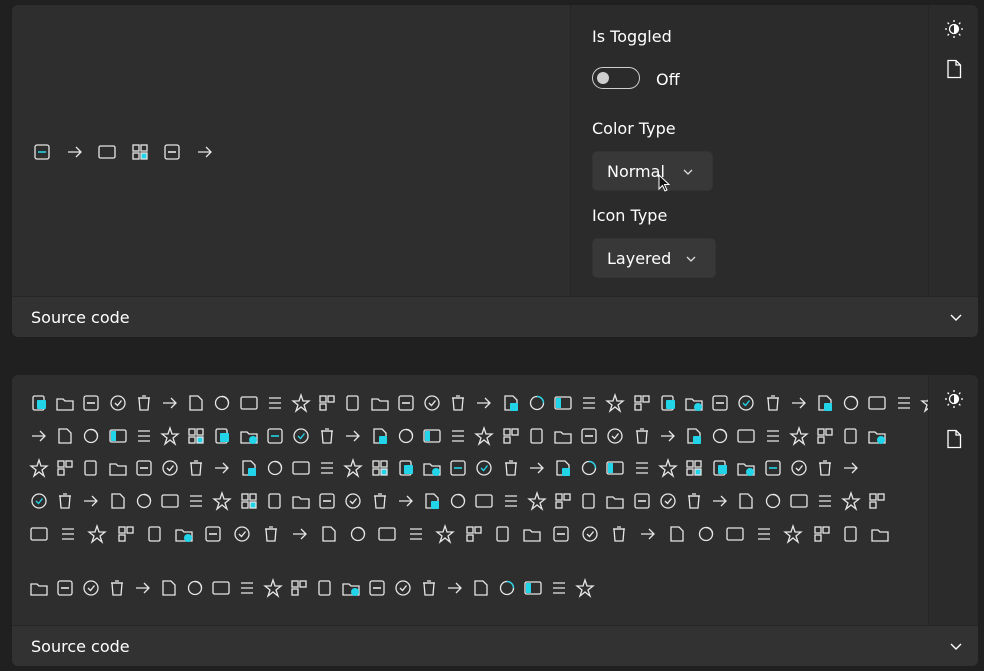  What do you see at coordinates (746, 436) in the screenshot?
I see `upload-icon` at bounding box center [746, 436].